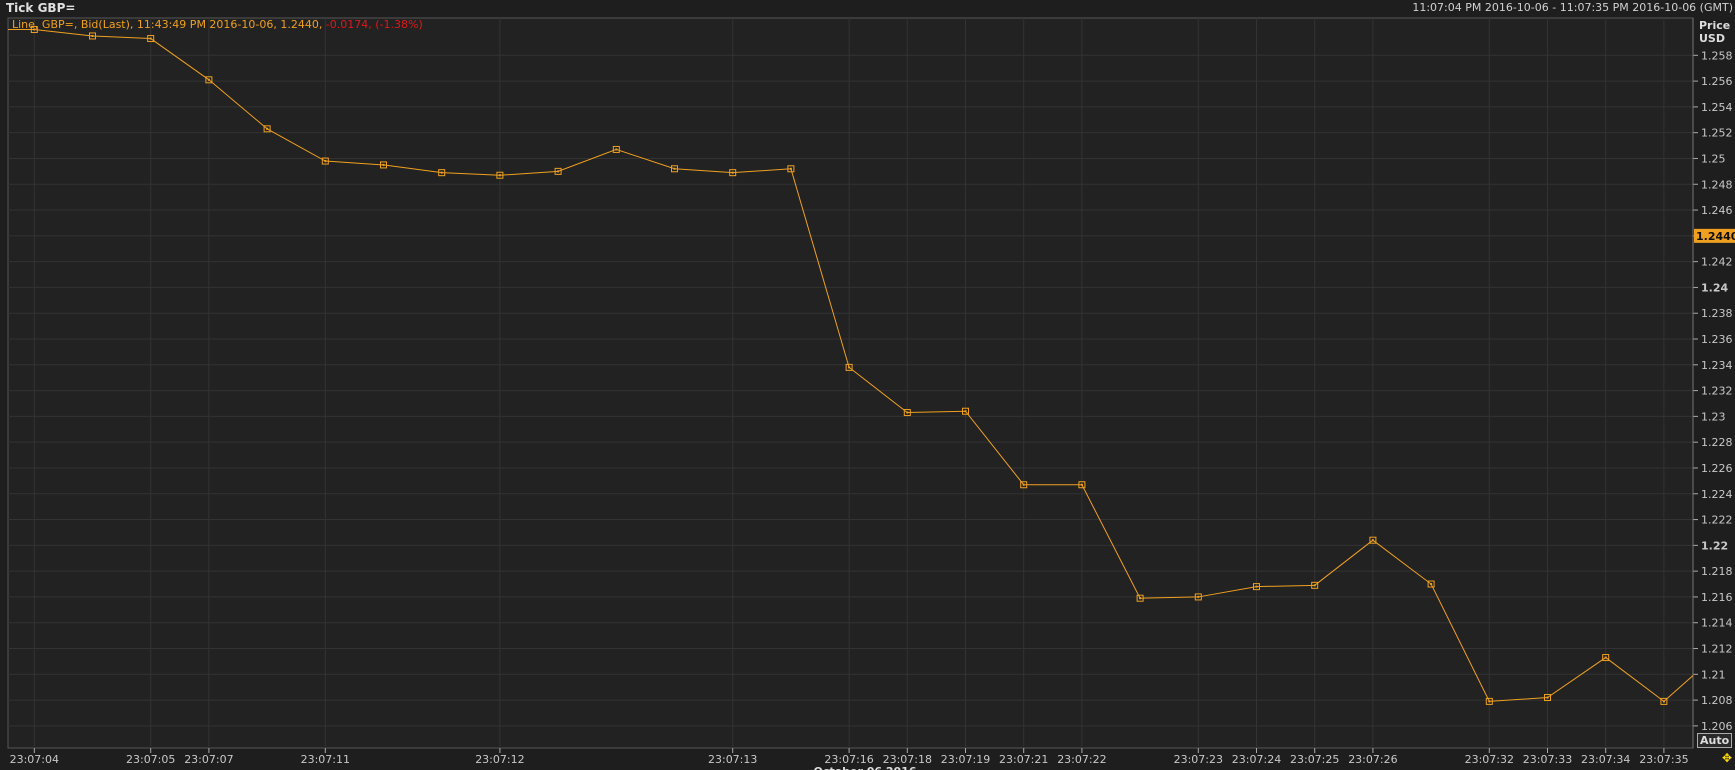  Describe the element at coordinates (1717, 468) in the screenshot. I see `y-tick-label: 1.226` at that location.